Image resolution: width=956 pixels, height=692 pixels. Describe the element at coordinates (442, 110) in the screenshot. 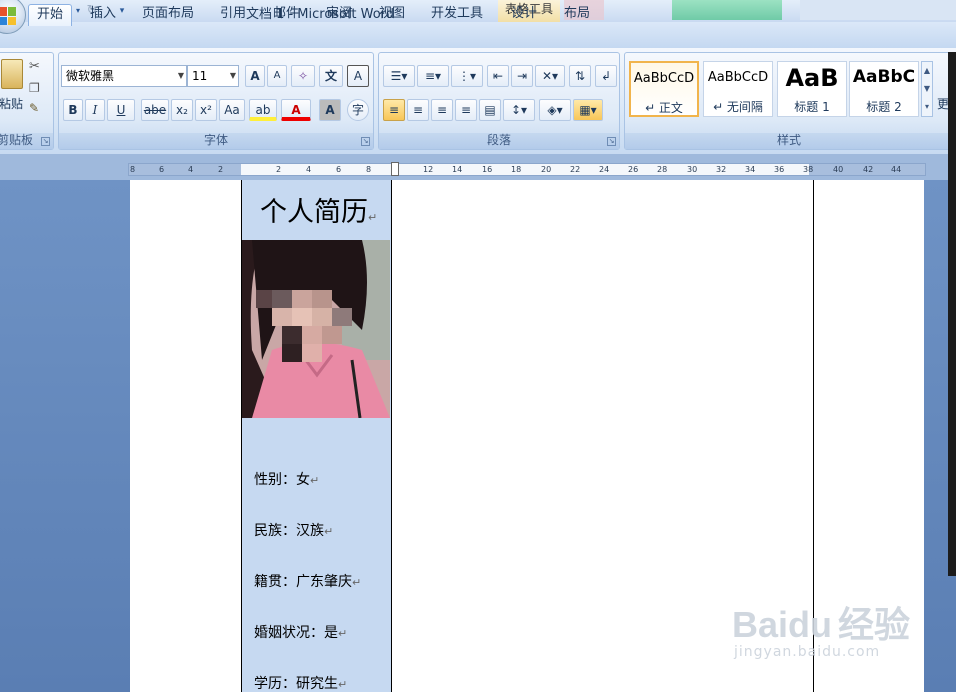

I see `align-right-icon: ≡` at that location.